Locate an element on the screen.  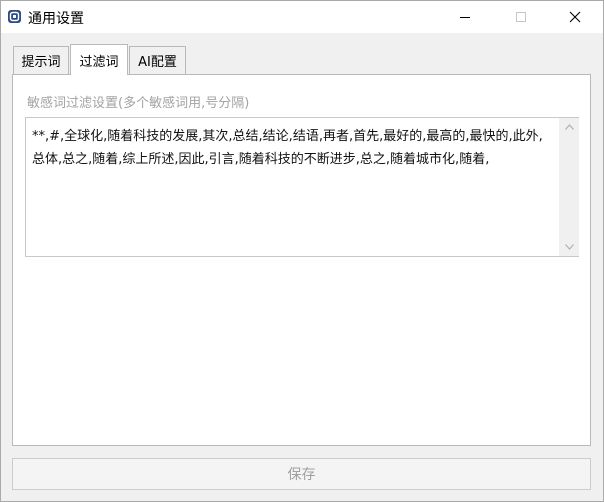
tab-filter-words: 过滤词 is located at coordinates (99, 59).